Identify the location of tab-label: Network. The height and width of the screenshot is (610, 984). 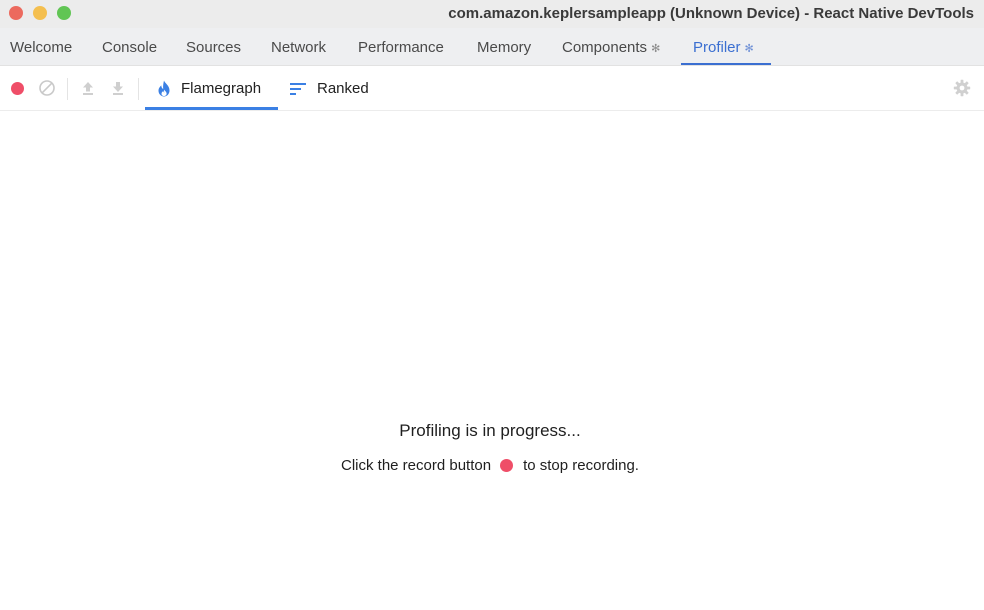
(299, 47).